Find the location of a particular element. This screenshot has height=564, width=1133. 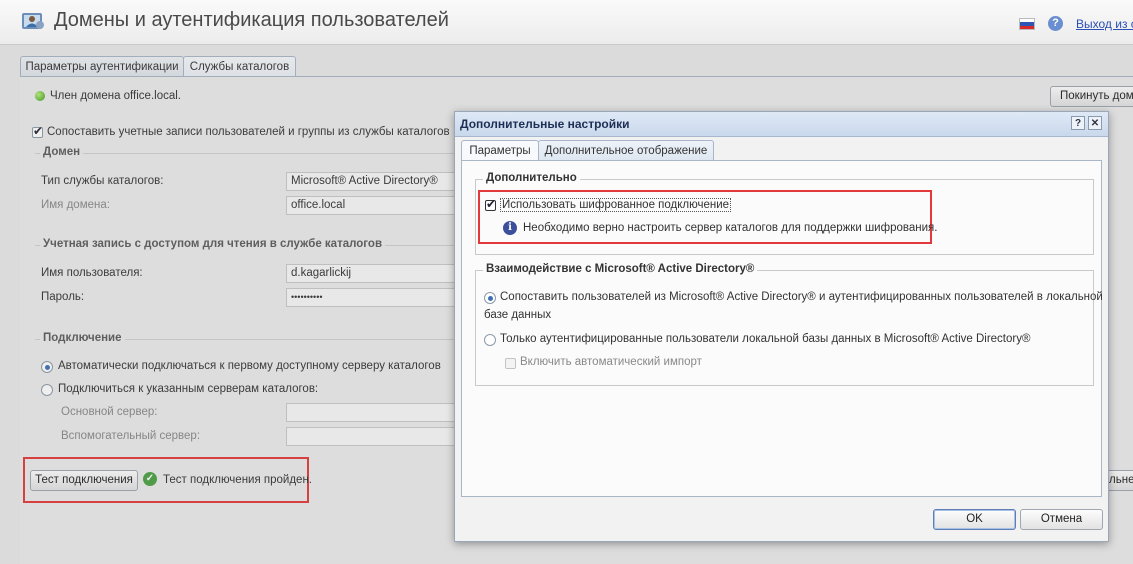

auto-import-checkbox is located at coordinates (510, 363).